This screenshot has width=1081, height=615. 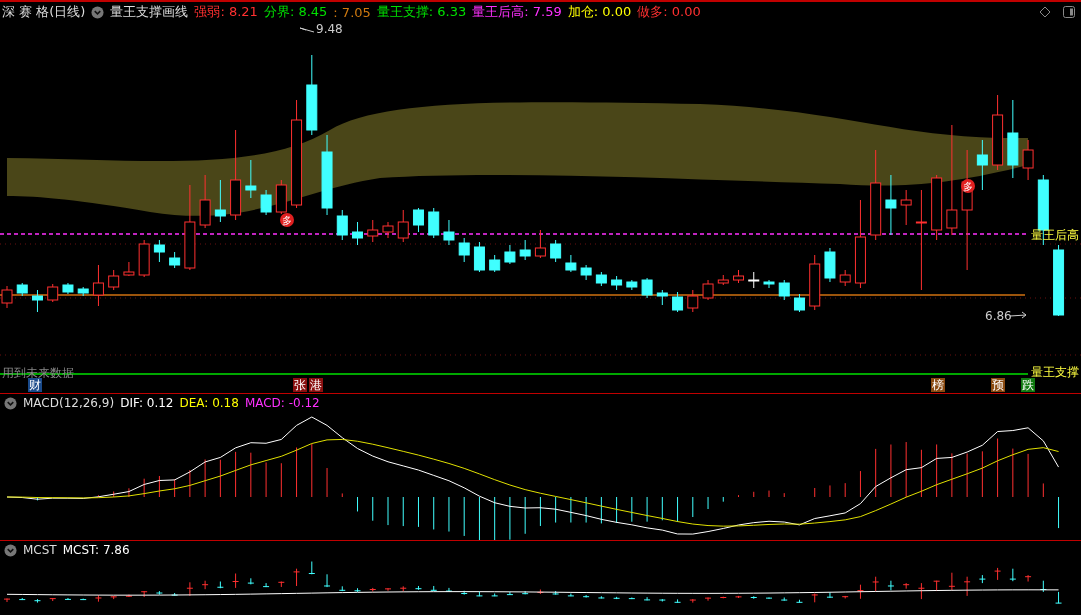 I want to click on indicator-value: MACD: -0.12, so click(x=282, y=403).